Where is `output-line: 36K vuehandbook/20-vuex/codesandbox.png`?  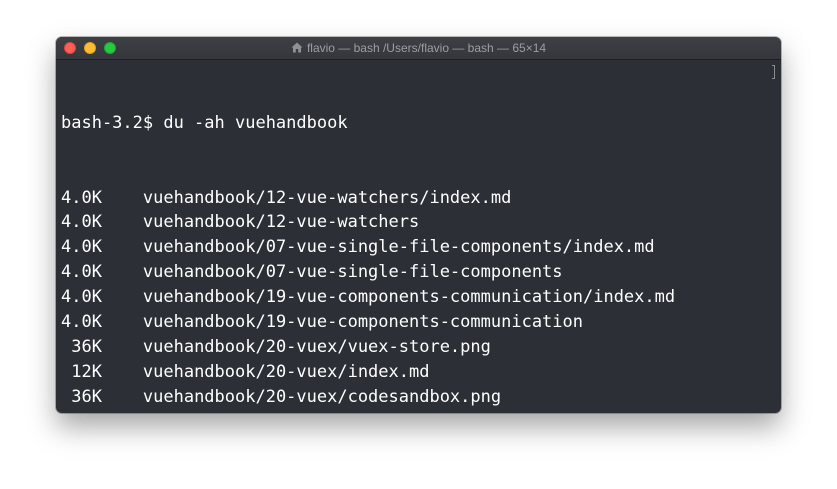
output-line: 36K vuehandbook/20-vuex/codesandbox.png is located at coordinates (281, 396).